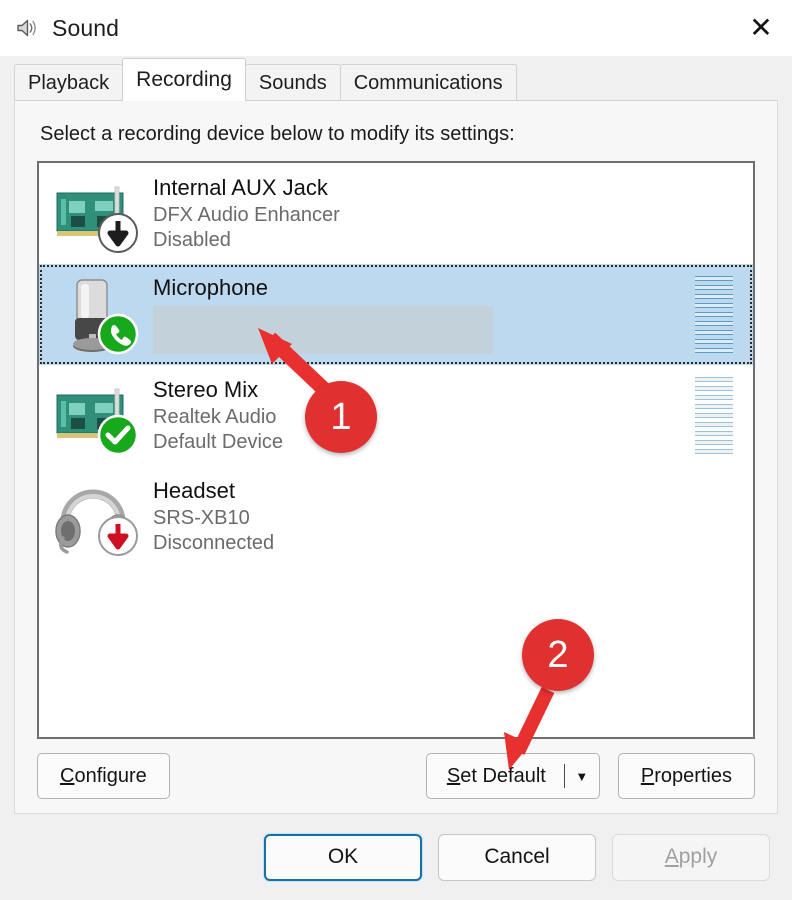 This screenshot has height=900, width=792. What do you see at coordinates (671, 856) in the screenshot?
I see `apply-button-accel: A` at bounding box center [671, 856].